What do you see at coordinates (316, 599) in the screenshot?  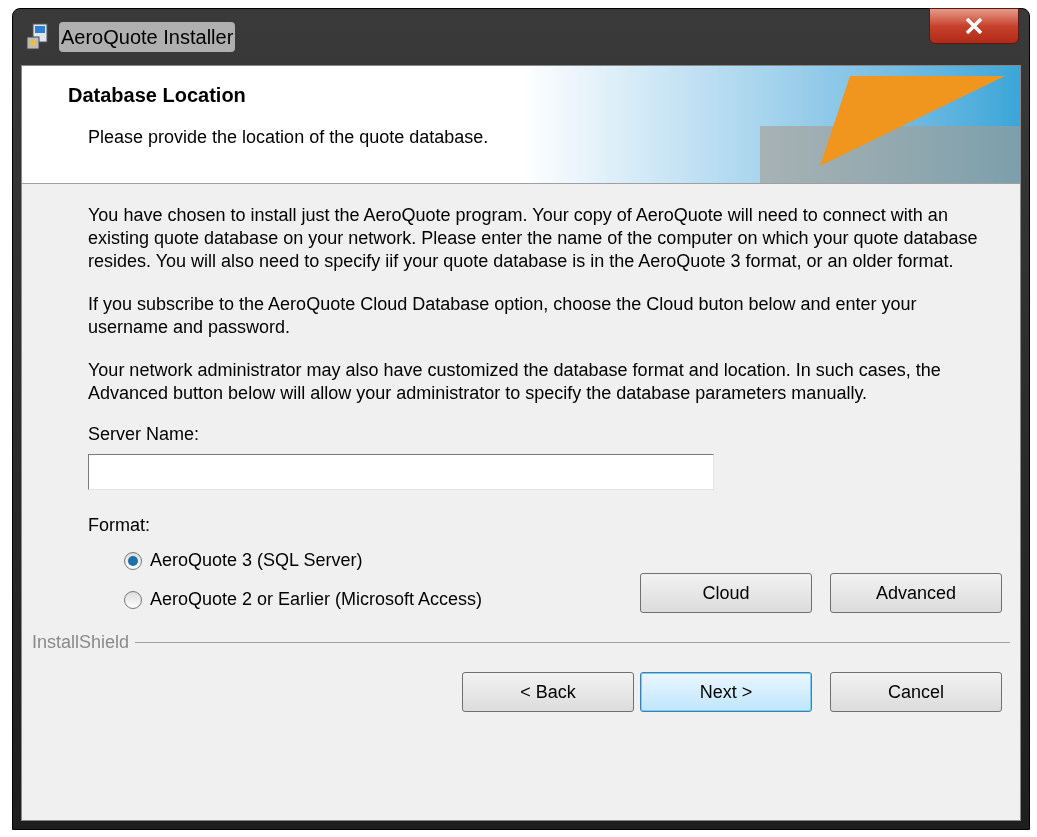 I see `radio-label: AeroQuote 2 or Earlier (Microsoft Access)` at bounding box center [316, 599].